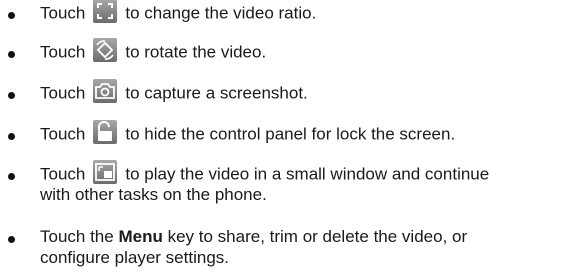  Describe the element at coordinates (105, 11) in the screenshot. I see `aspect-ratio-icon` at that location.